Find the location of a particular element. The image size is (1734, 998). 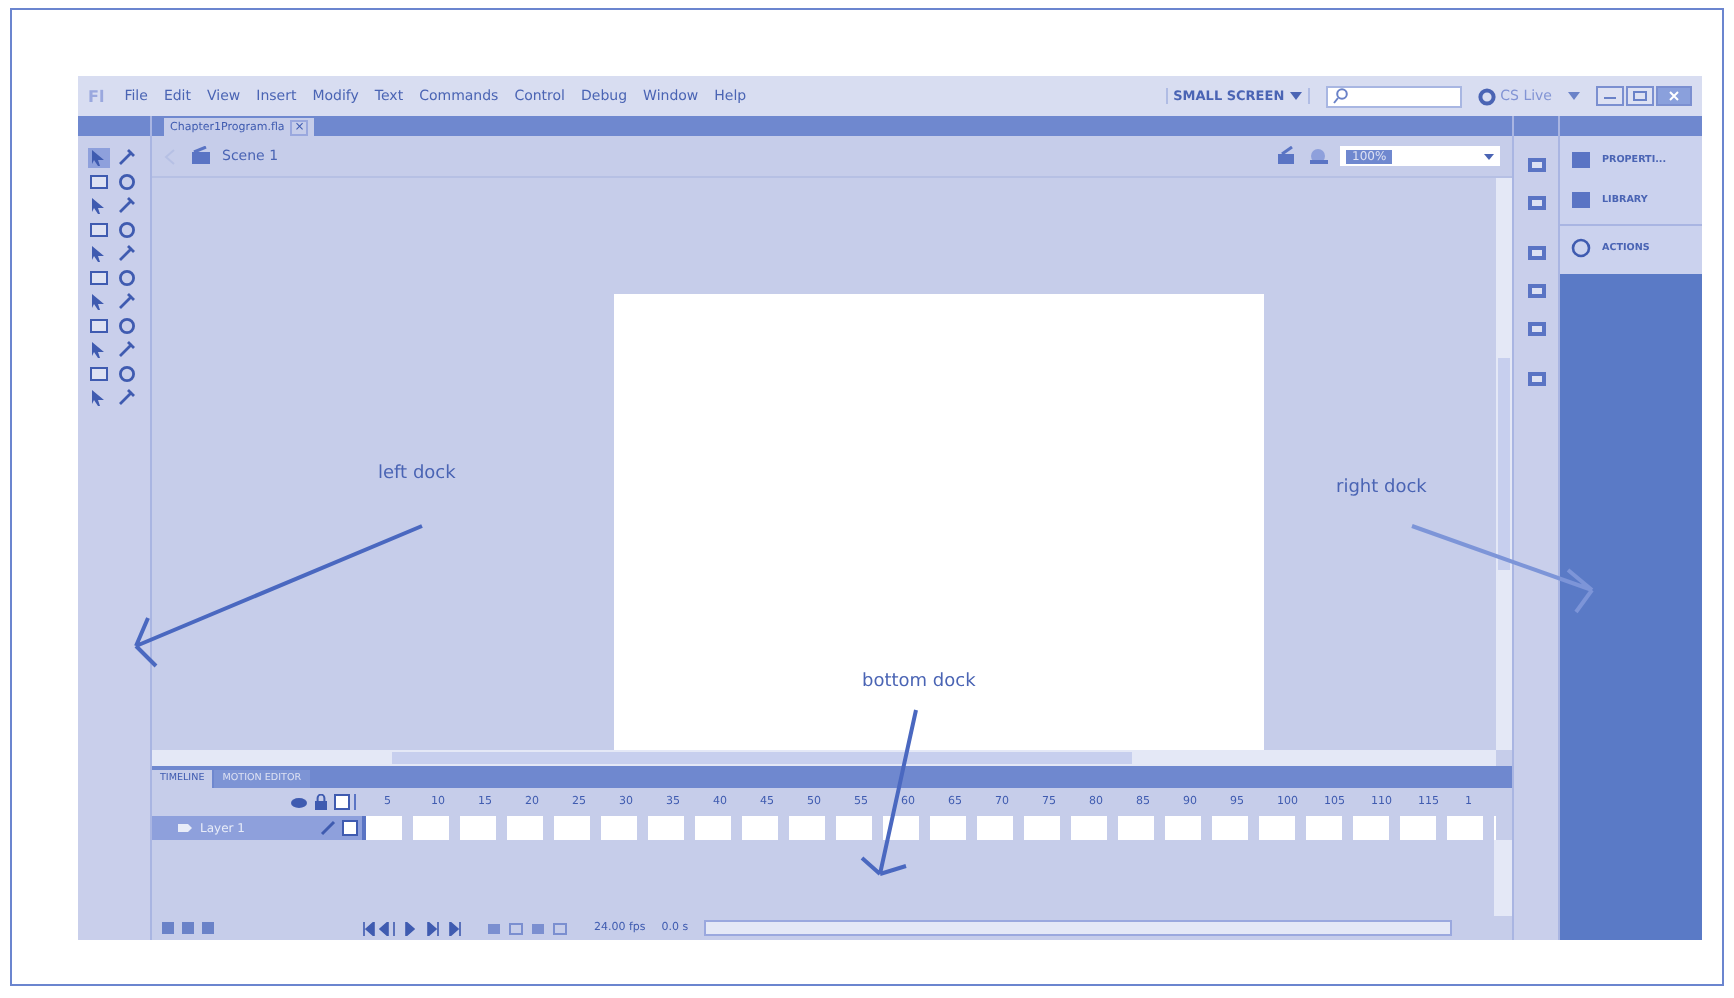

app-logo: Fl is located at coordinates (96, 96).